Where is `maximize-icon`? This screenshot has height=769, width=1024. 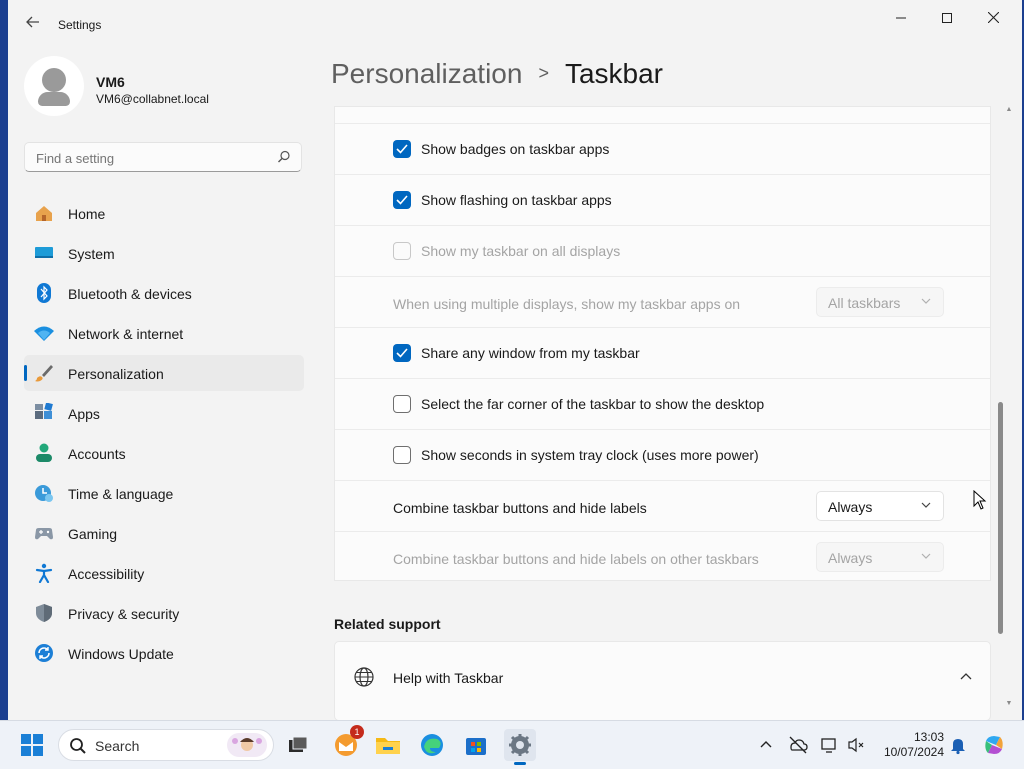 maximize-icon is located at coordinates (947, 18).